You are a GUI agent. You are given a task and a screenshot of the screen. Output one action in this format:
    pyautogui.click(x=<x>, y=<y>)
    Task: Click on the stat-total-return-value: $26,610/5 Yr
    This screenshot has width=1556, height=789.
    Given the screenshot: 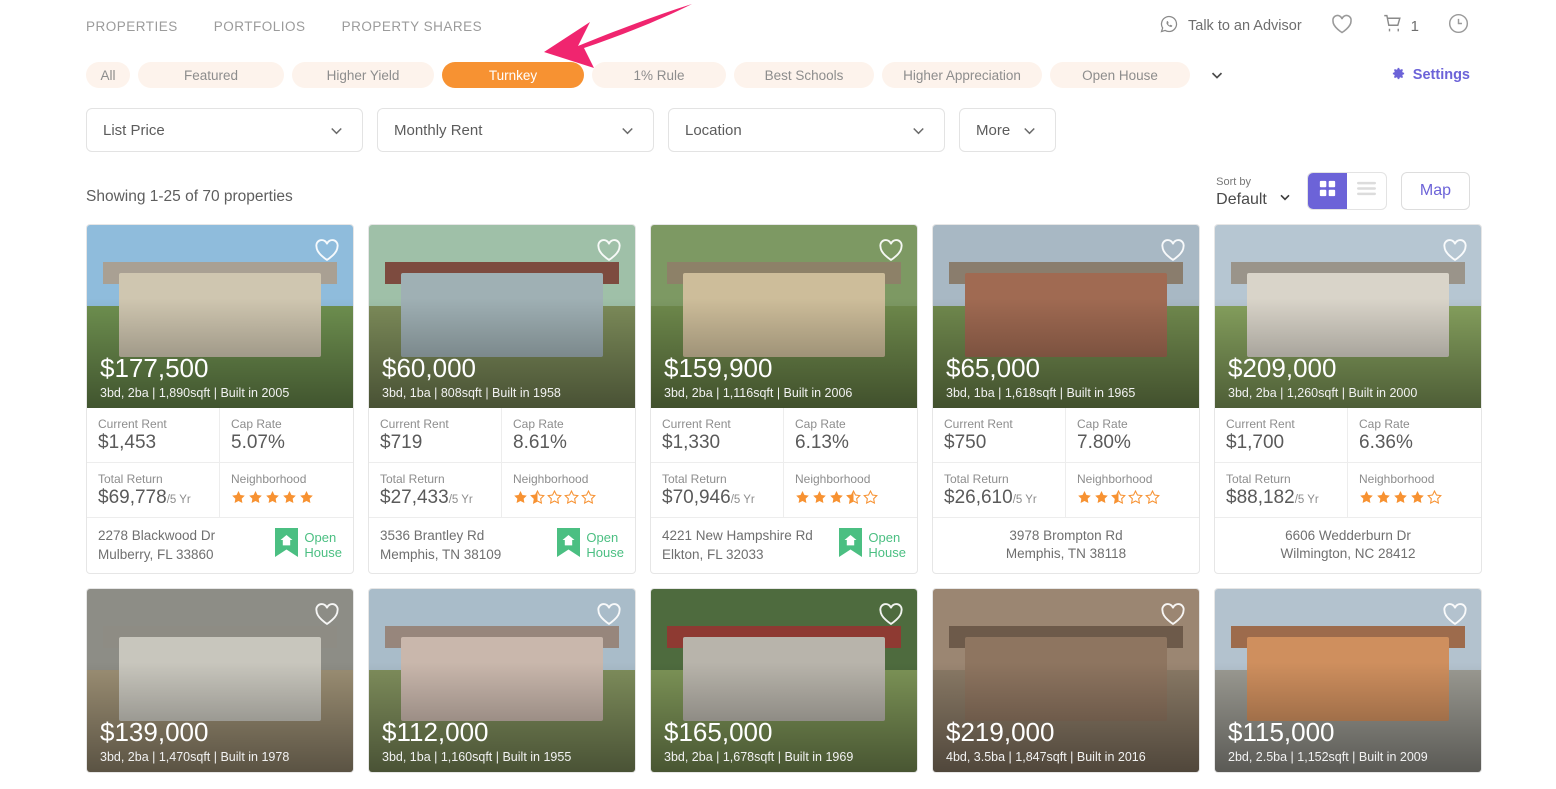 What is the action you would take?
    pyautogui.click(x=990, y=497)
    